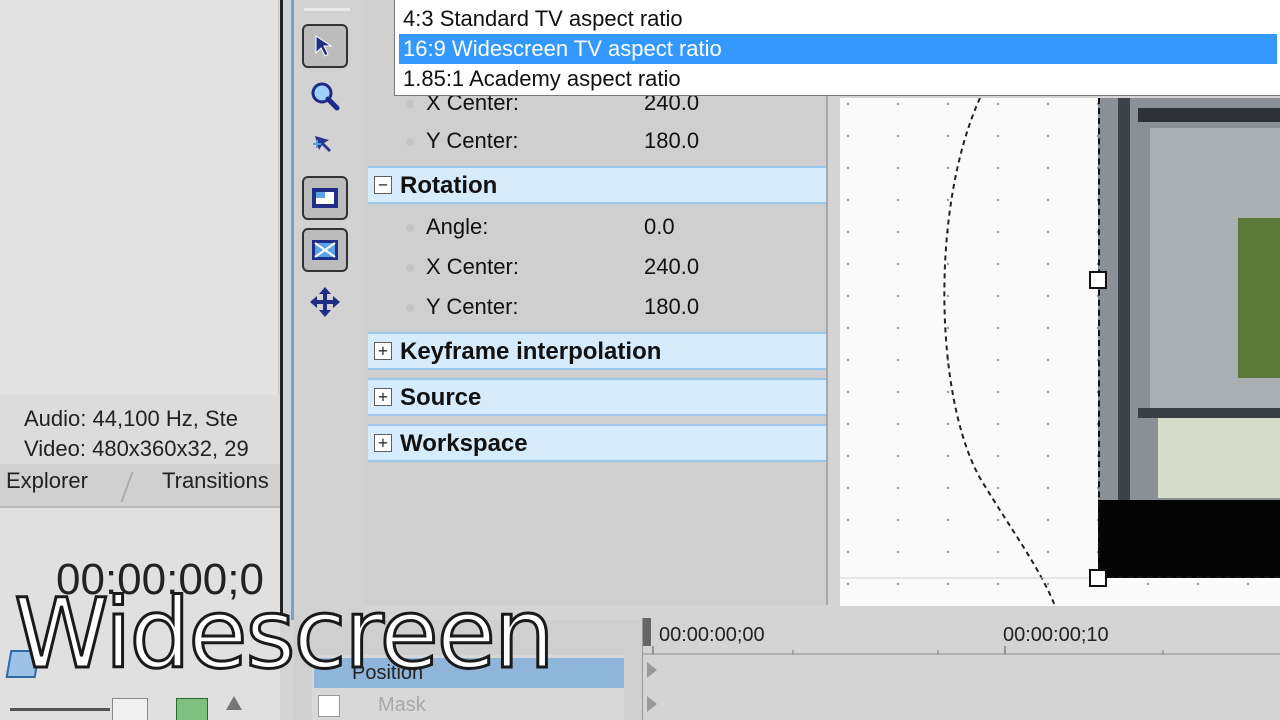 Image resolution: width=1280 pixels, height=720 pixels. I want to click on overlay-caption: Widescreen, so click(285, 634).